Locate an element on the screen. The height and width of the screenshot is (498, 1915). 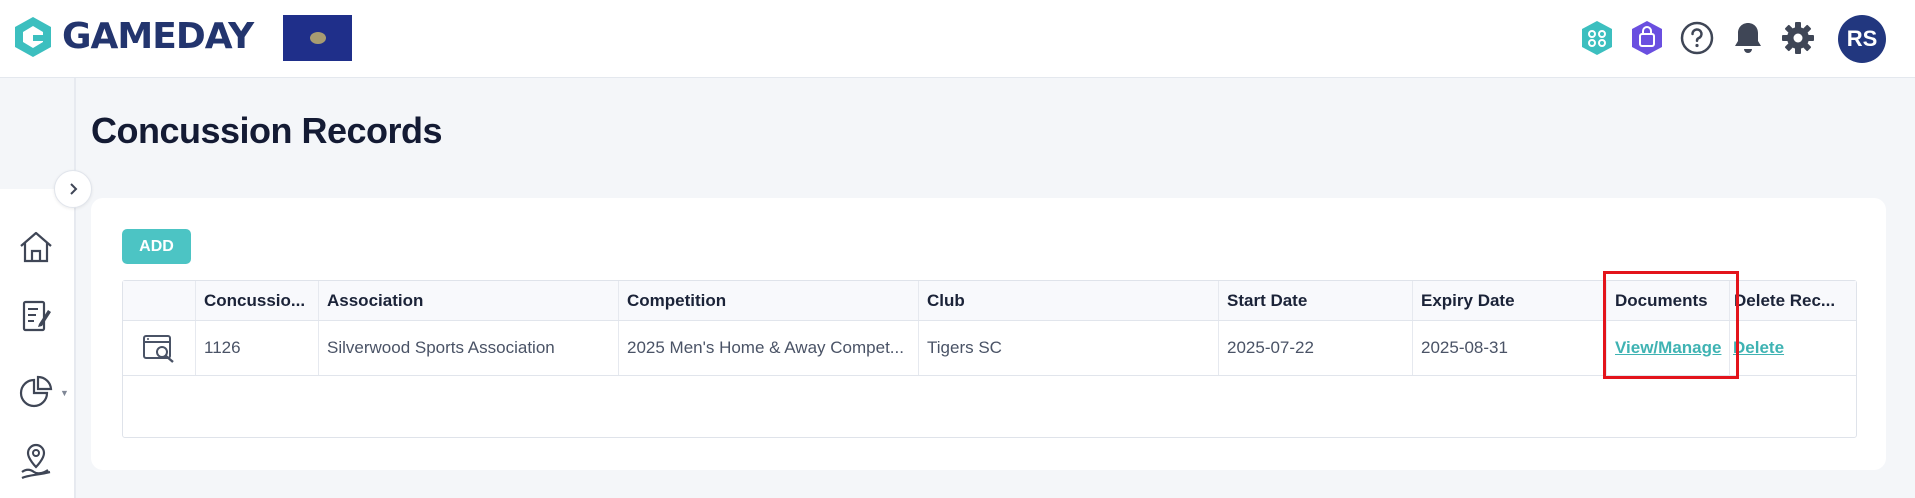
user-avatar: RS is located at coordinates (1862, 39).